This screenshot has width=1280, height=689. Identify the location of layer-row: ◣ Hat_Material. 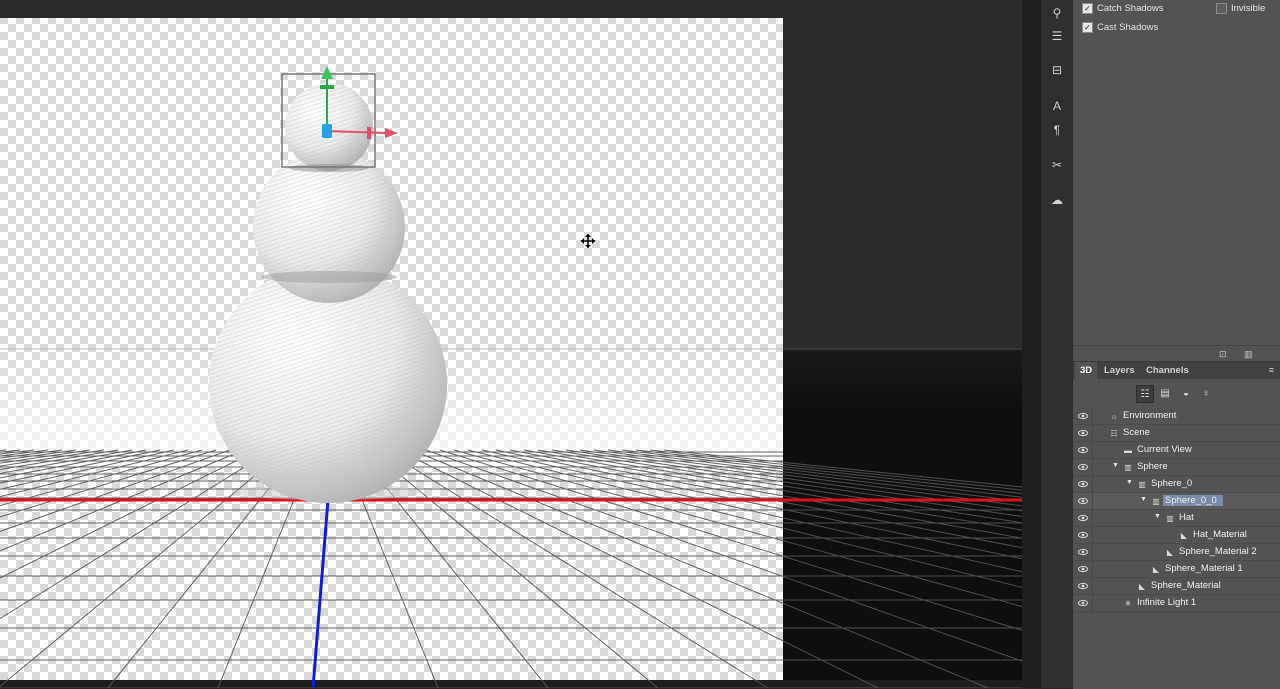
(1176, 535).